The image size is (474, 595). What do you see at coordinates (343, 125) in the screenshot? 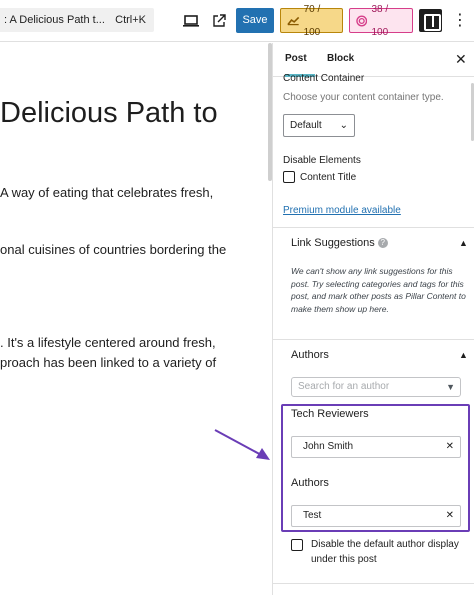
I see `chevron-down-icon: ⌄` at bounding box center [343, 125].